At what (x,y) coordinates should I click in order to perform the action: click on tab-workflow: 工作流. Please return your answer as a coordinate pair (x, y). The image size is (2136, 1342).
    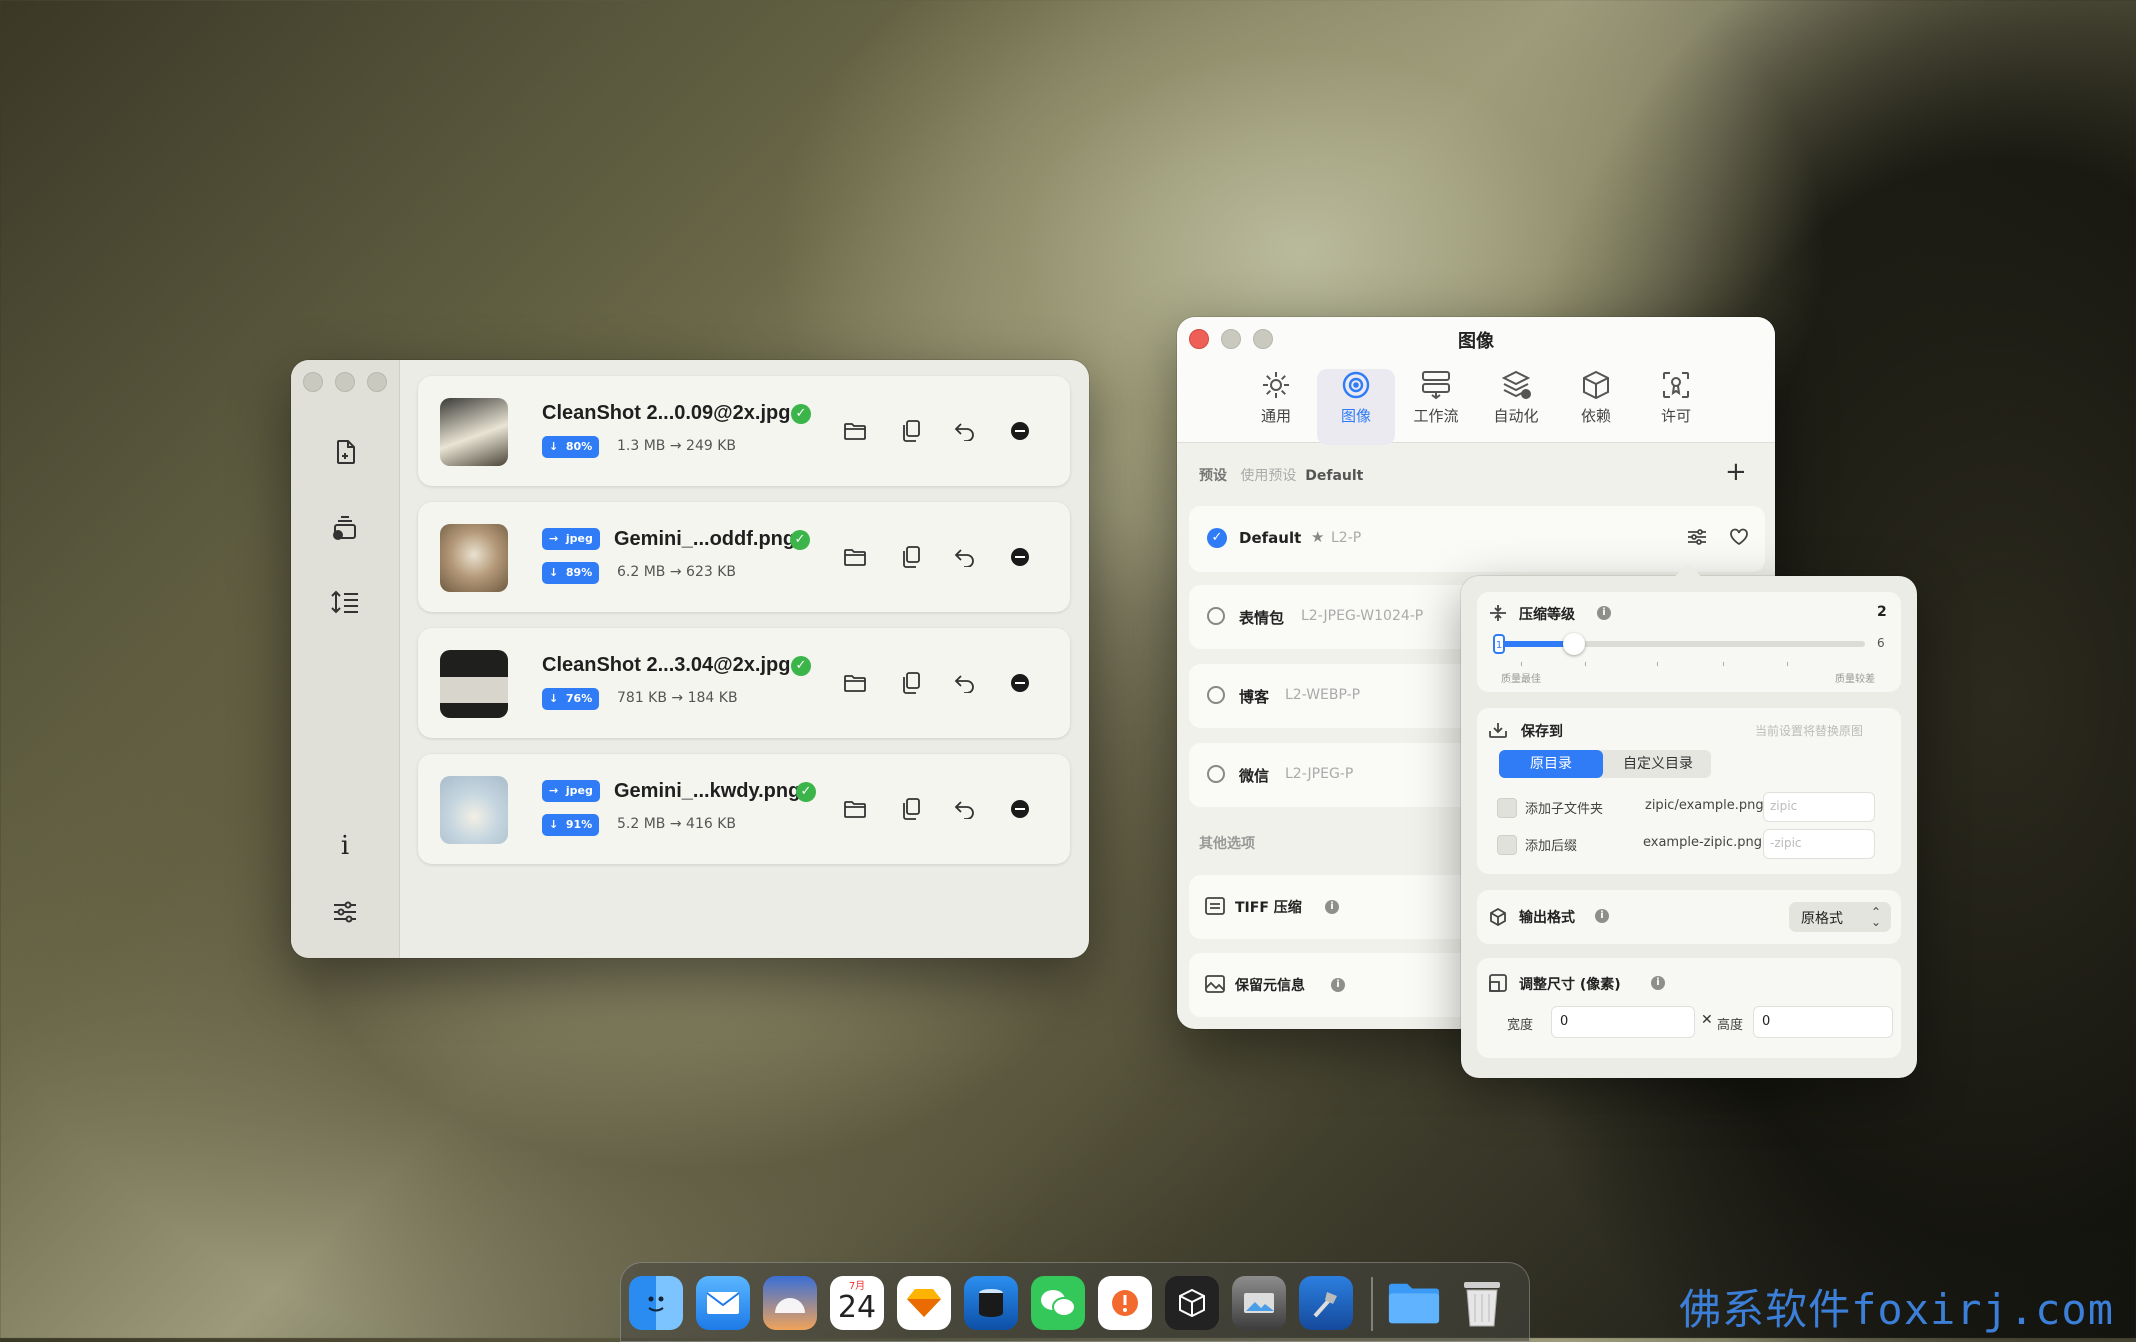
    Looking at the image, I should click on (1436, 407).